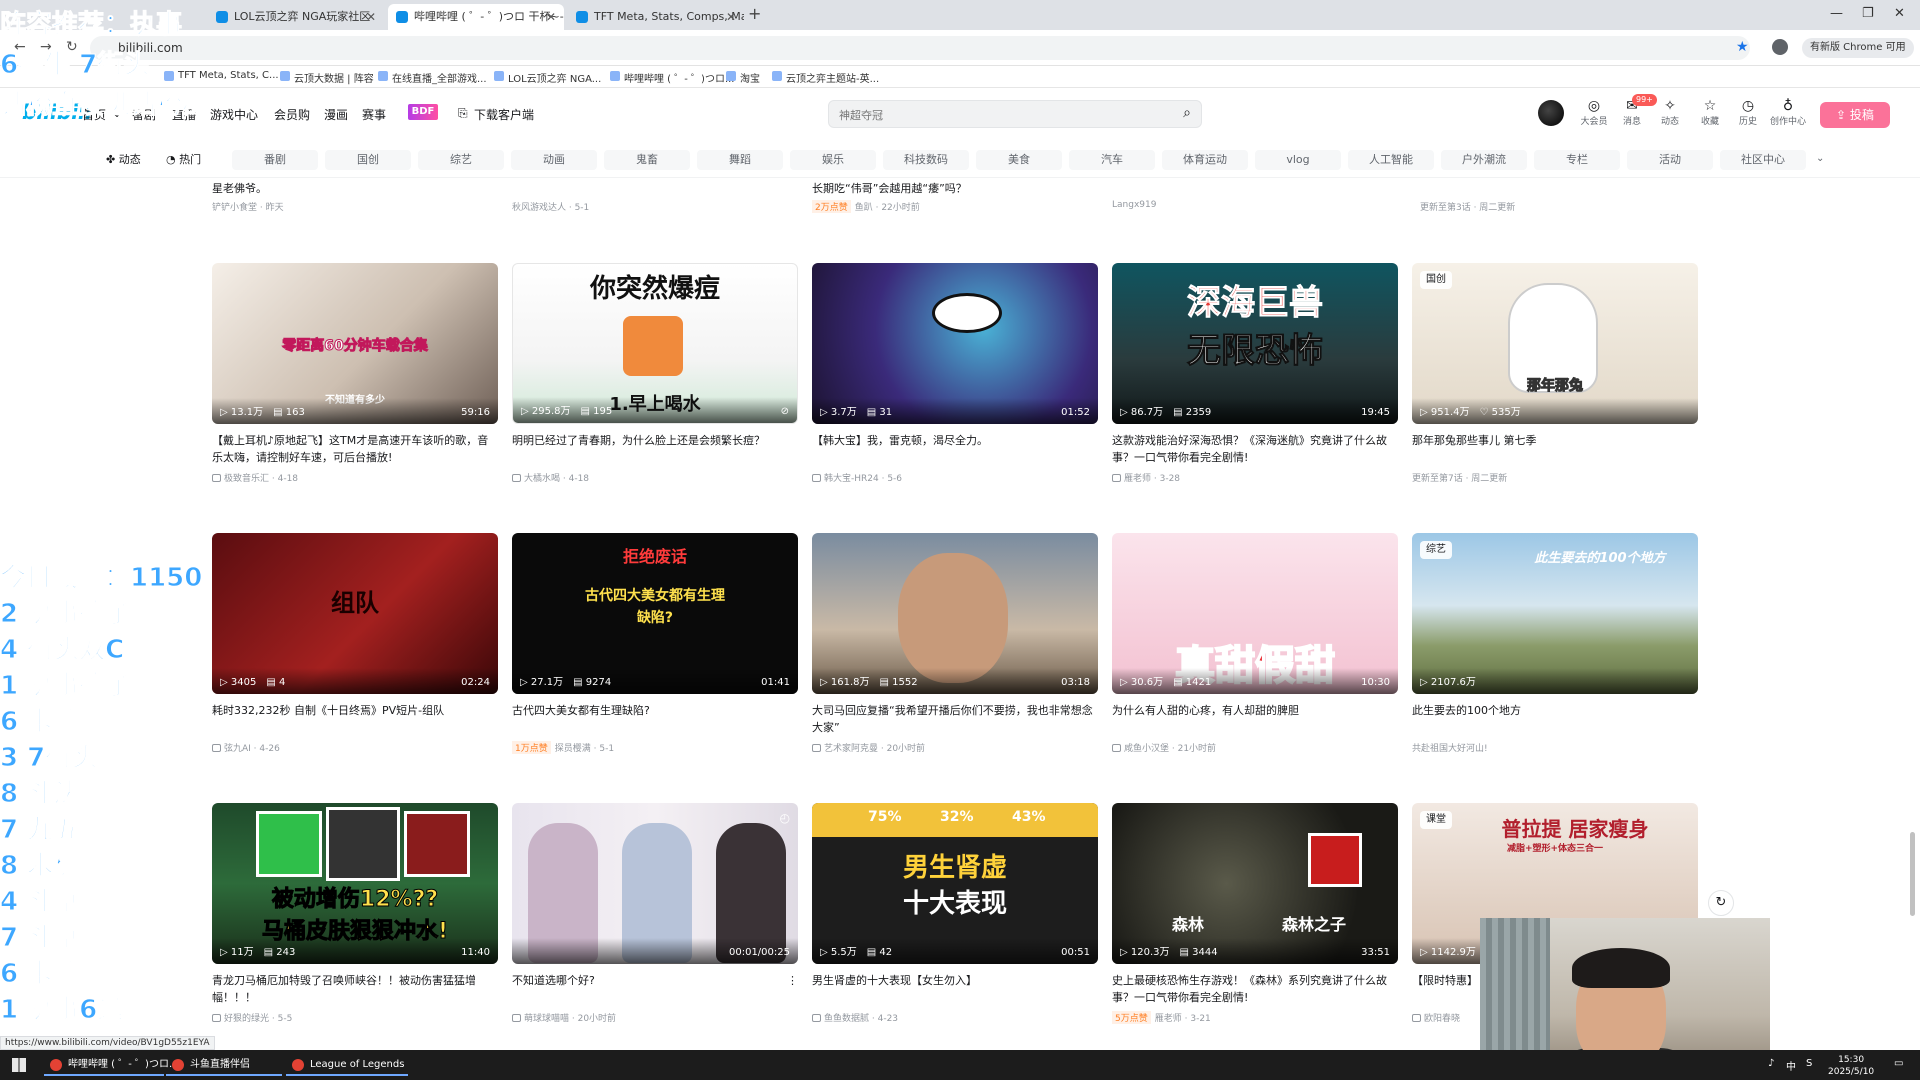  Describe the element at coordinates (1742, 47) in the screenshot. I see `bookmark-star-icon: ★` at that location.